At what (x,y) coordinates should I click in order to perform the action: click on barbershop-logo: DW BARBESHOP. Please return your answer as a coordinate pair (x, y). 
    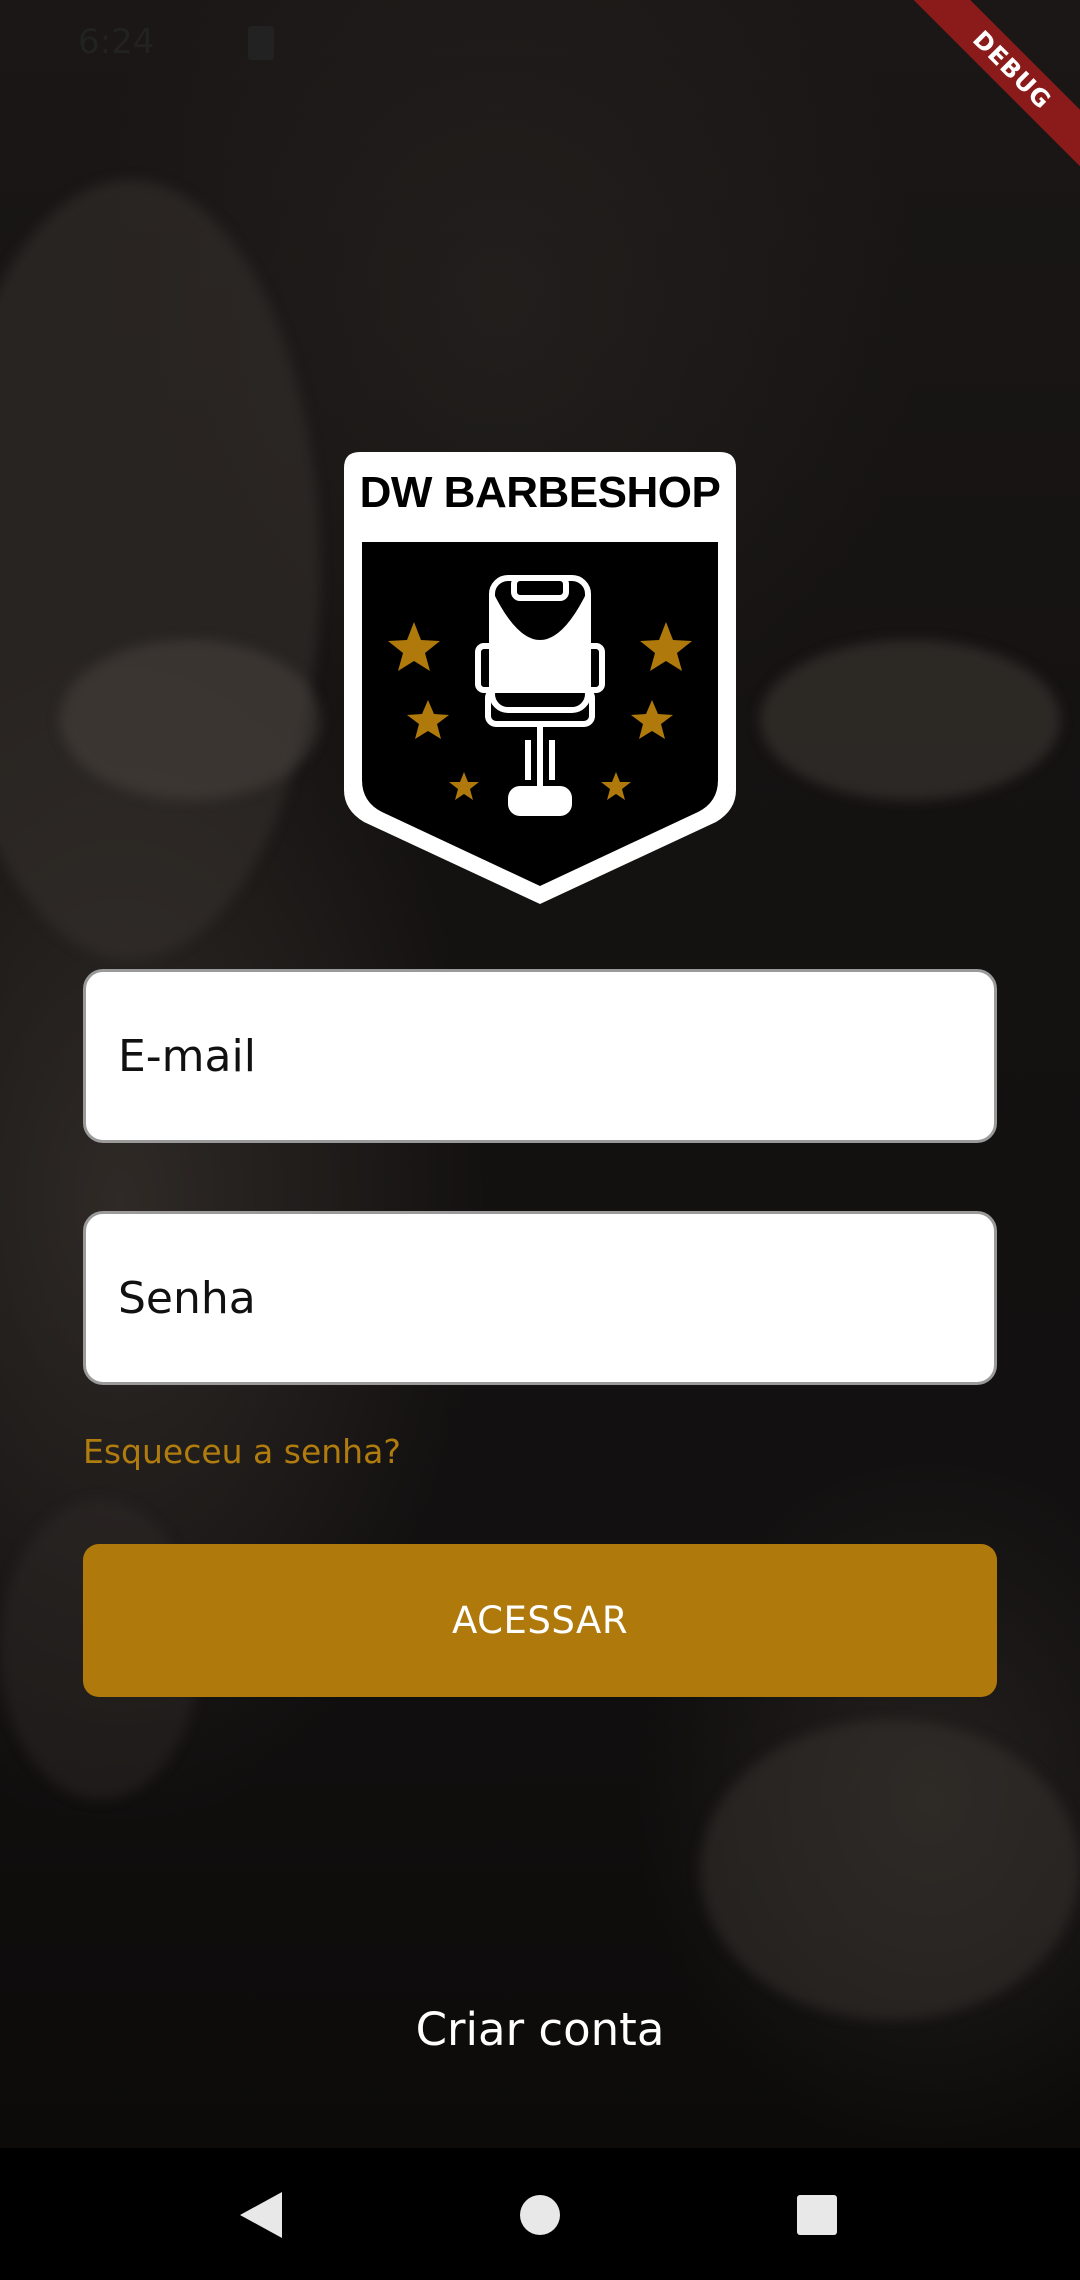
    Looking at the image, I should click on (540, 678).